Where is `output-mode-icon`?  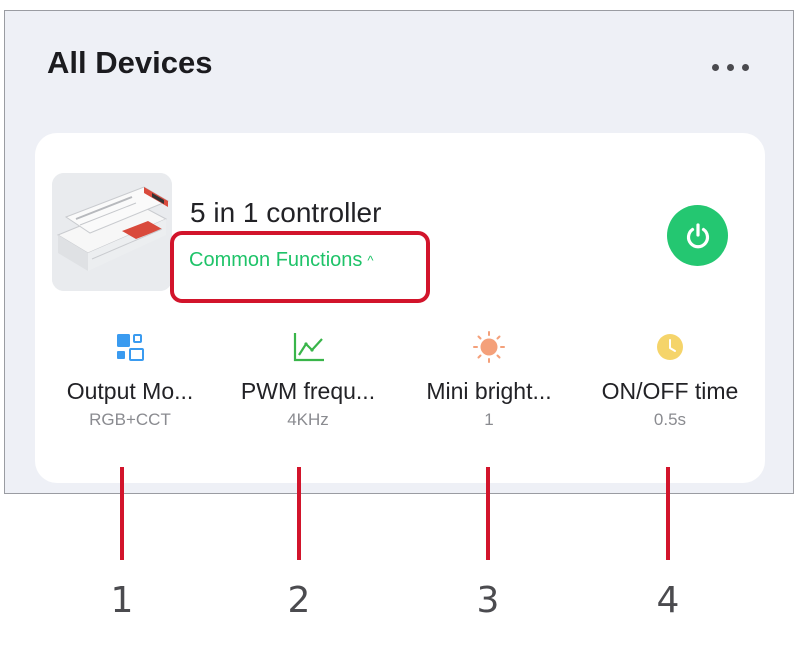
output-mode-icon is located at coordinates (130, 347).